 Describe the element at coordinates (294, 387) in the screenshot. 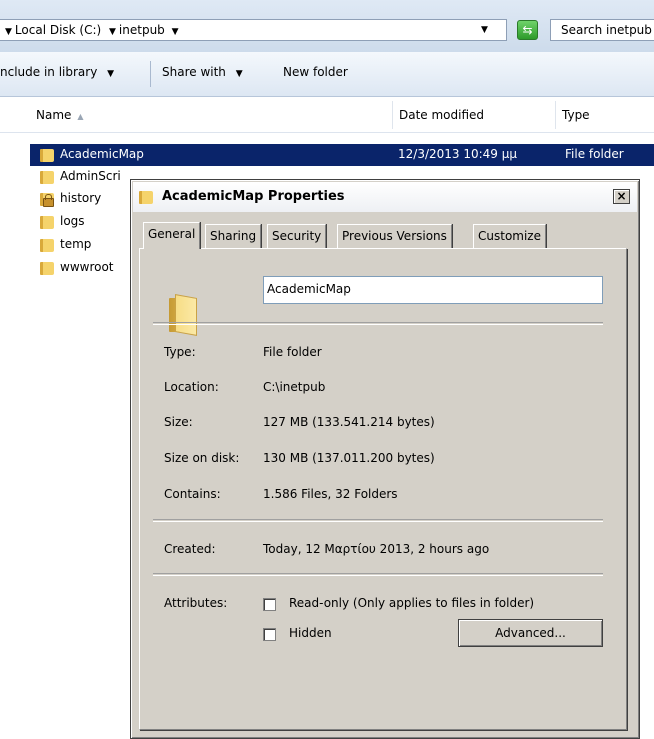

I see `location-value: C:\inetpub` at that location.